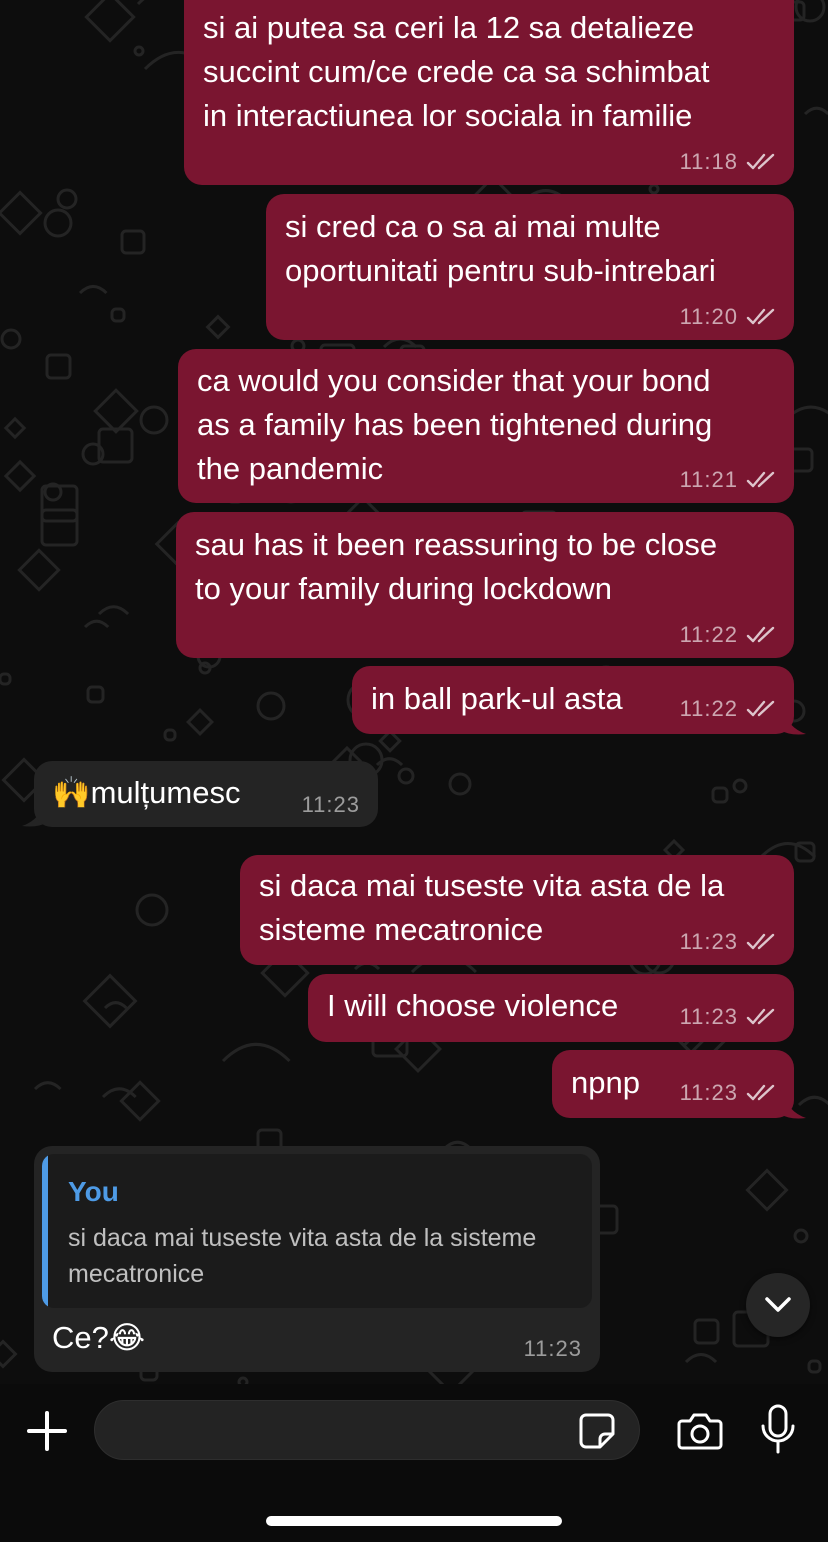 The width and height of the screenshot is (828, 1542). I want to click on message-line: to your family during lockdown, so click(403, 588).